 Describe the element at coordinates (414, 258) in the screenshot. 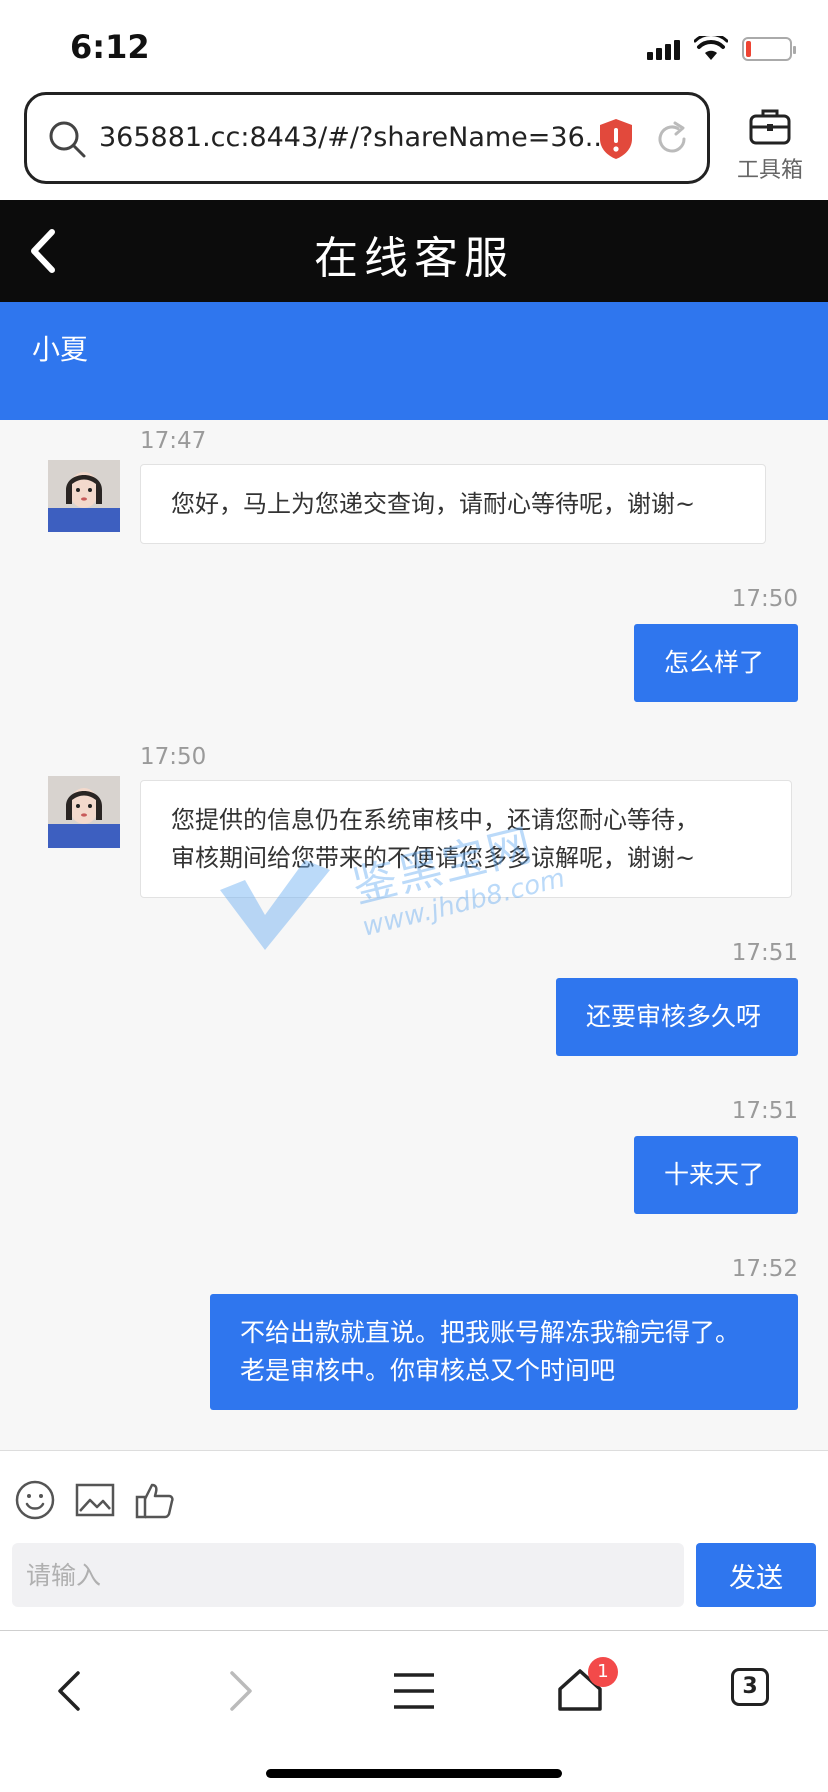

I see `page-title: 在线客服` at that location.